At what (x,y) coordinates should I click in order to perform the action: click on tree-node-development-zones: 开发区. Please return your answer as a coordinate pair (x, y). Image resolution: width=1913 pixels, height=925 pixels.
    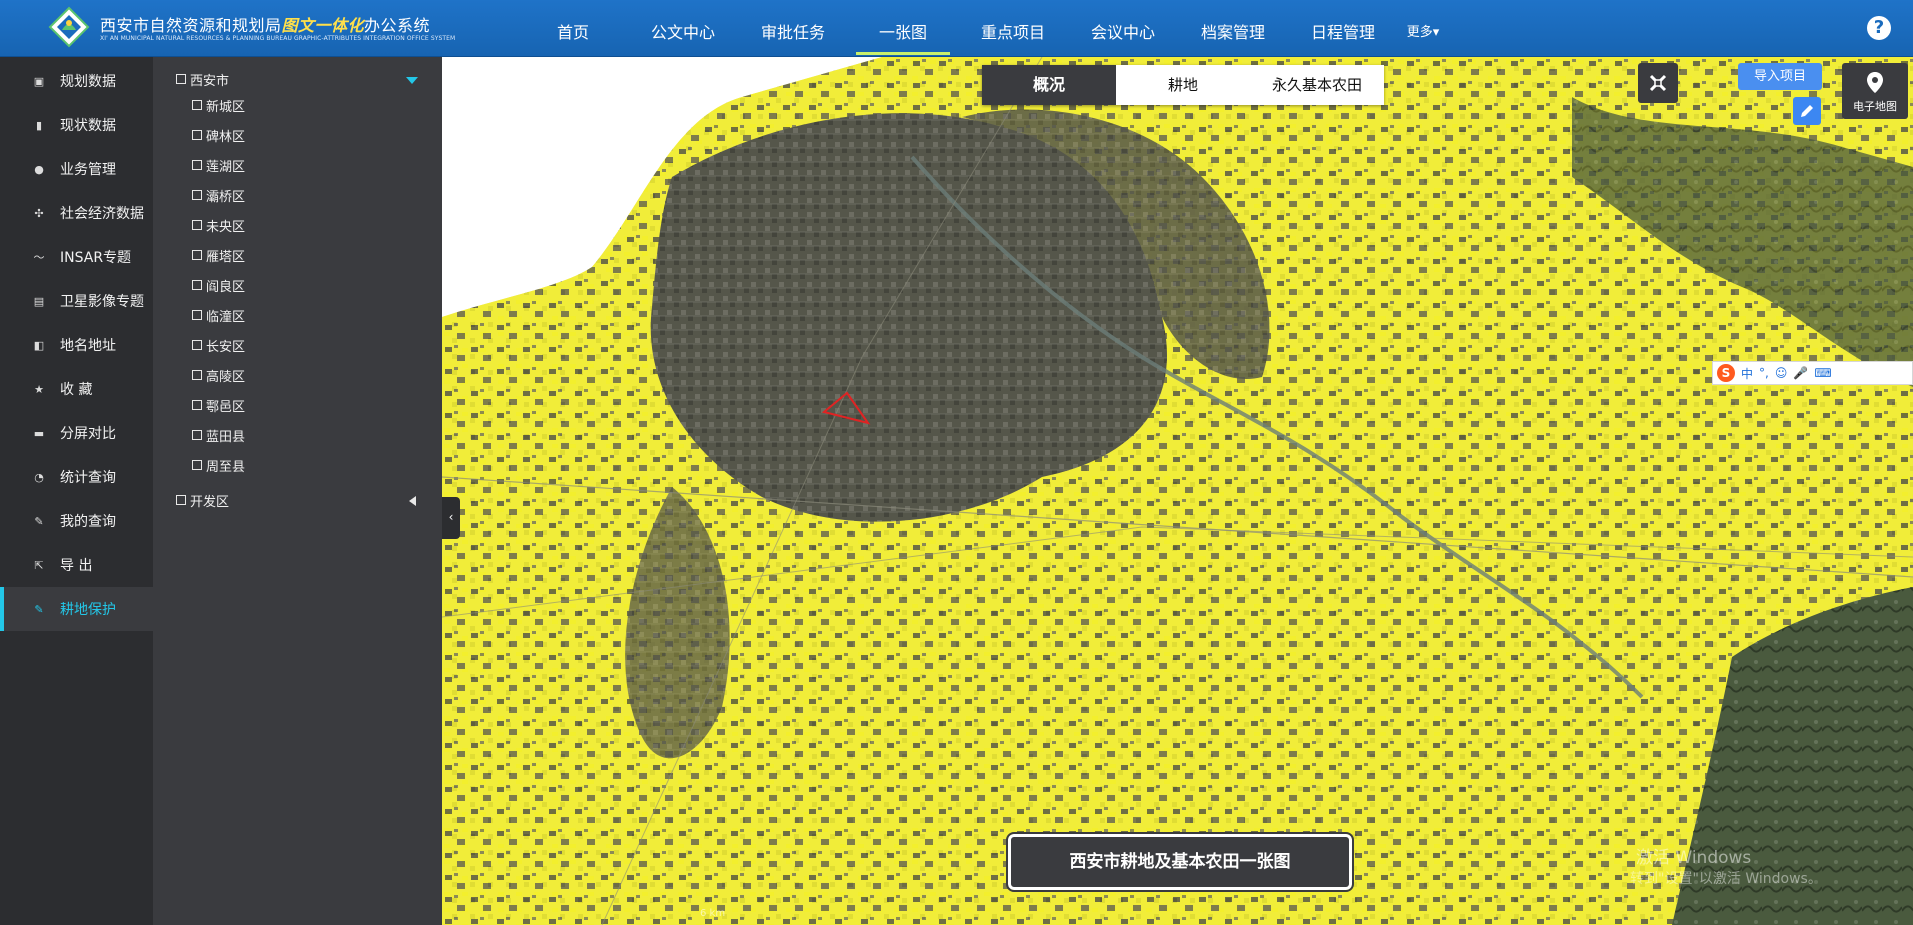
    Looking at the image, I should click on (202, 500).